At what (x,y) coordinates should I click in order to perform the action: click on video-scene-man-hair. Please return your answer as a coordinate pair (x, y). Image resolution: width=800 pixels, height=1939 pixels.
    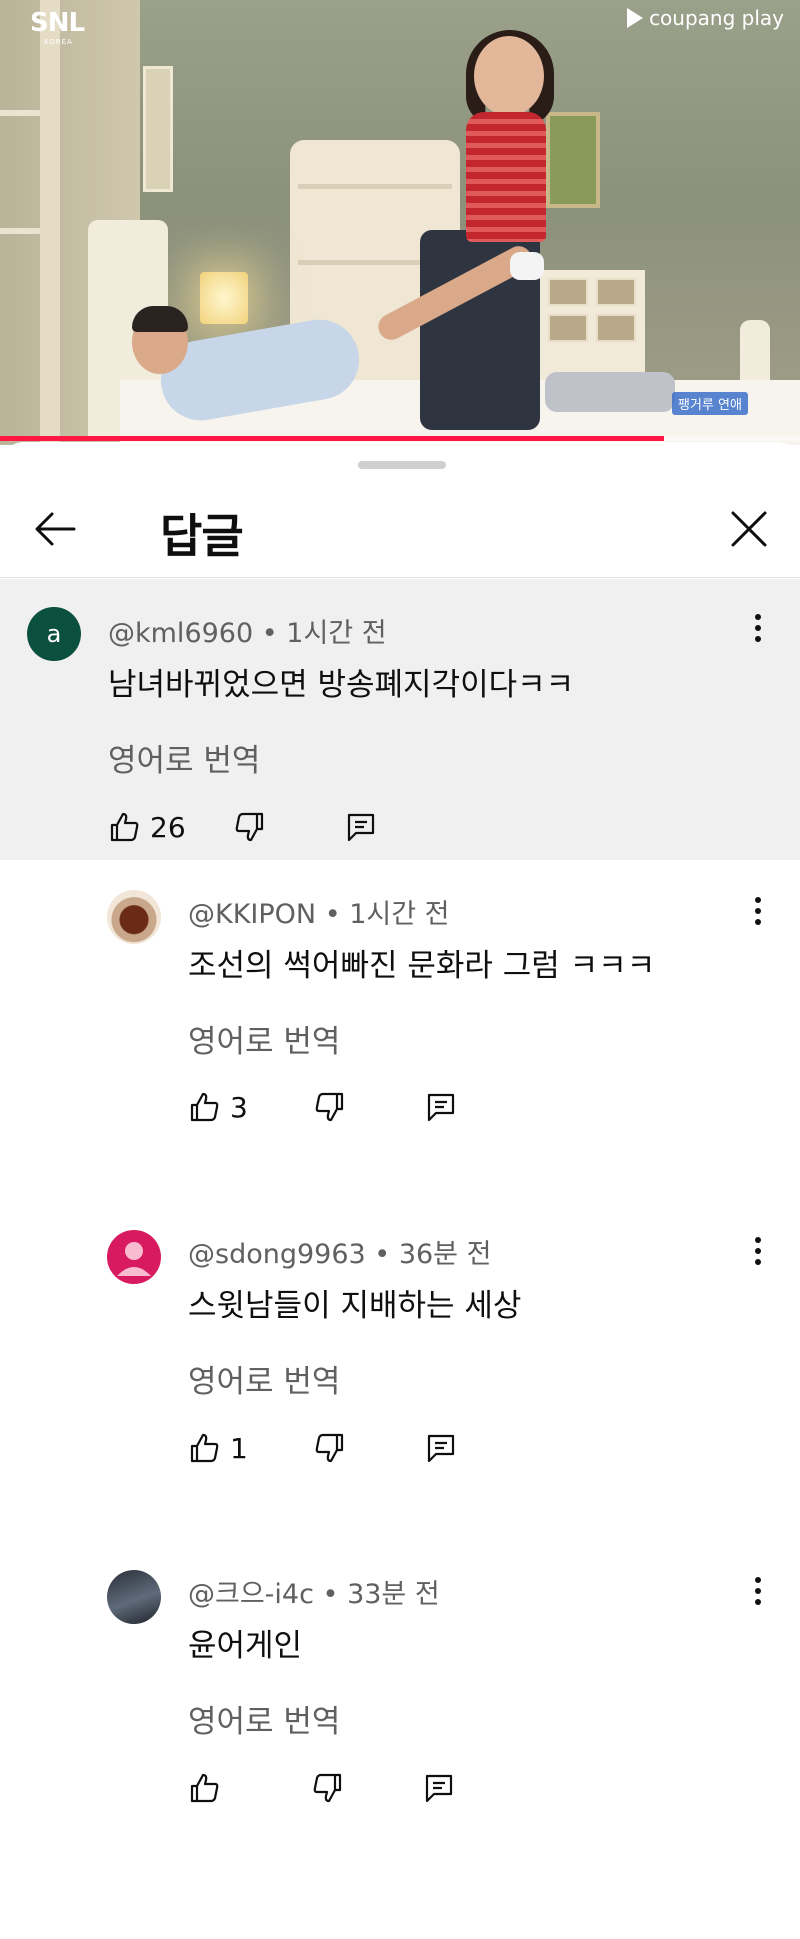
    Looking at the image, I should click on (160, 319).